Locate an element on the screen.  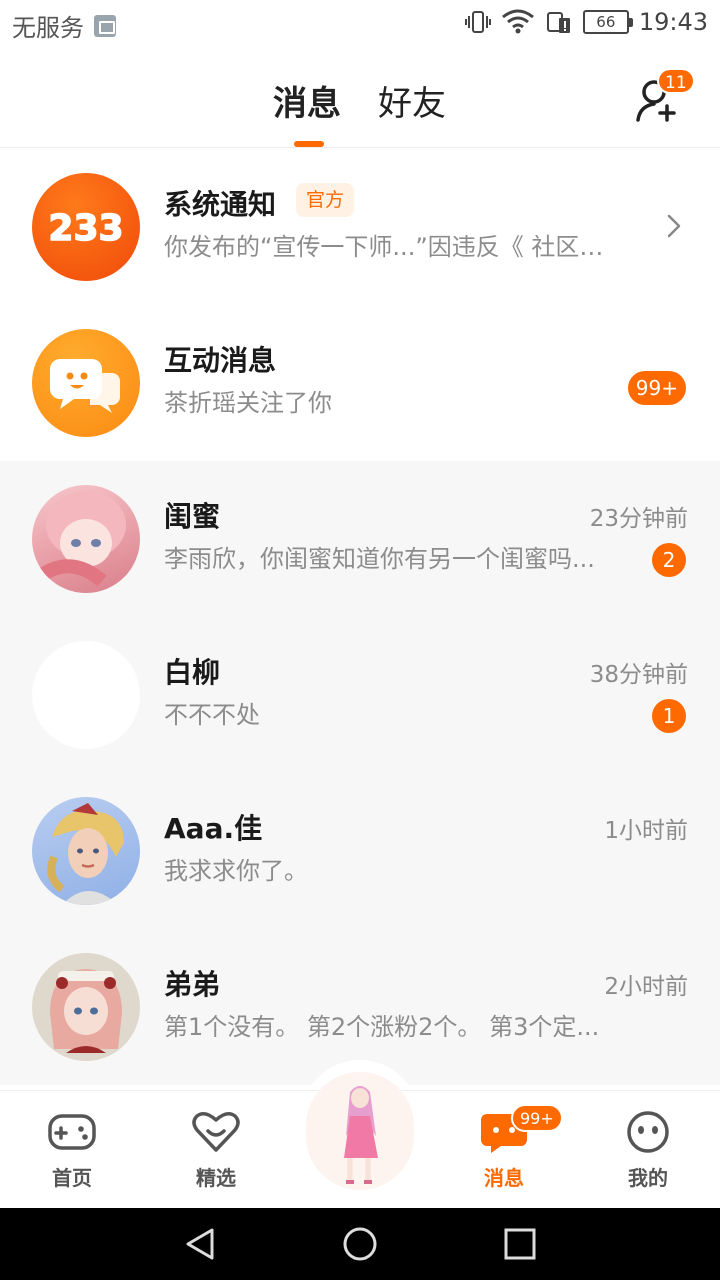
status-right: 66 19:43 is located at coordinates (586, 22).